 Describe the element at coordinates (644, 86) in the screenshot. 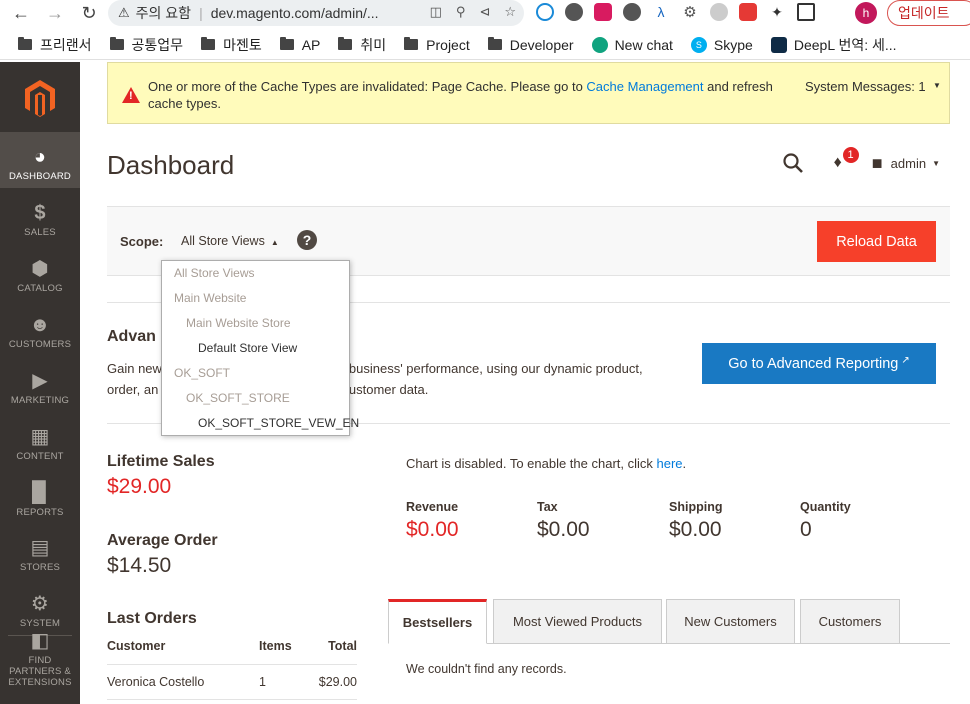

I see `cache-management-link: Cache Management` at that location.